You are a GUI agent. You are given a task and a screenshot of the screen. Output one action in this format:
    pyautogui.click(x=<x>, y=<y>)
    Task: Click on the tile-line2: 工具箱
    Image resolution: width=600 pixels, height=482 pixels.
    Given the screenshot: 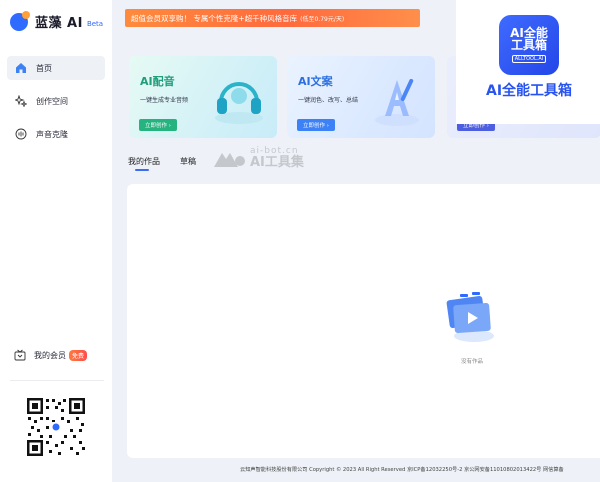 What is the action you would take?
    pyautogui.click(x=528, y=44)
    